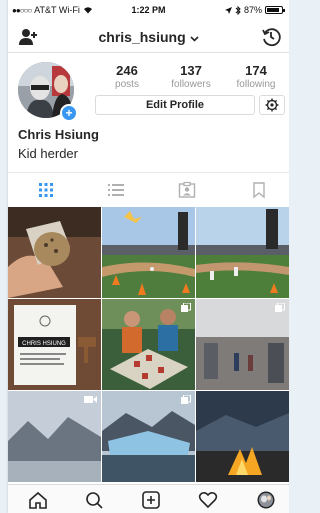 The height and width of the screenshot is (513, 320). I want to click on following-count: 174, so click(256, 70).